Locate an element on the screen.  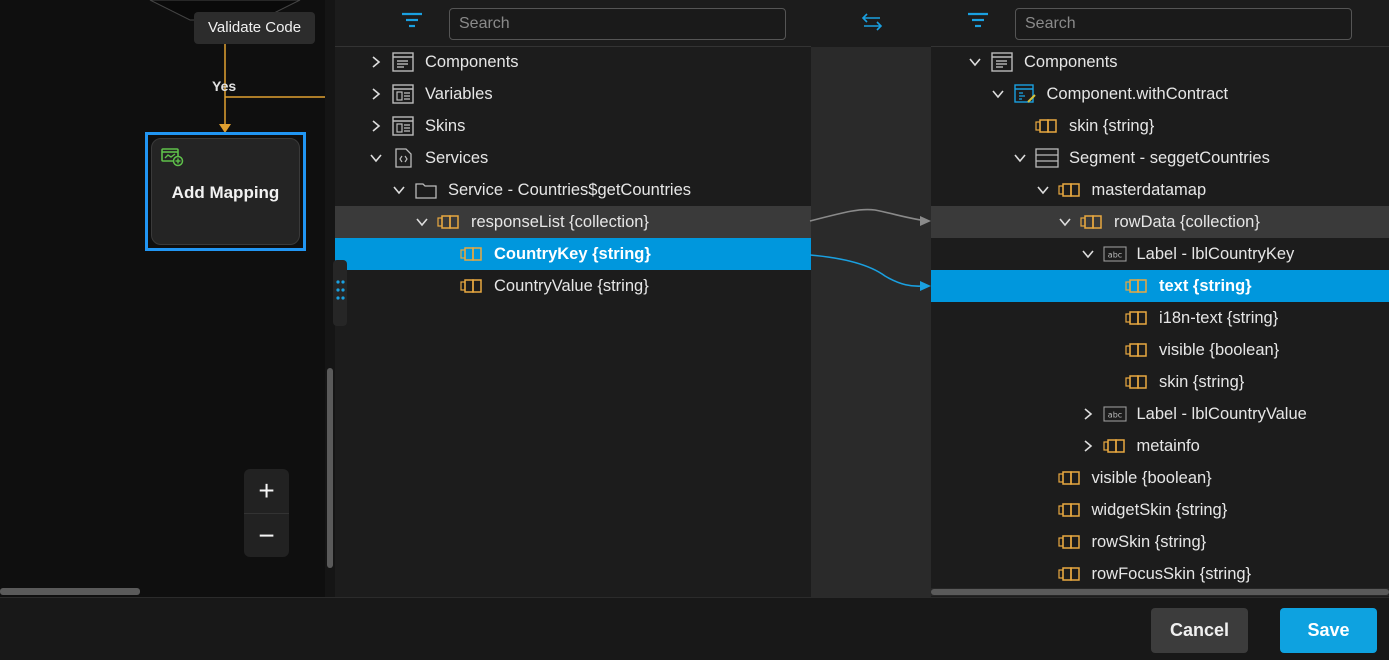
tree-row: rowFocusSkin {string} is located at coordinates (1160, 574).